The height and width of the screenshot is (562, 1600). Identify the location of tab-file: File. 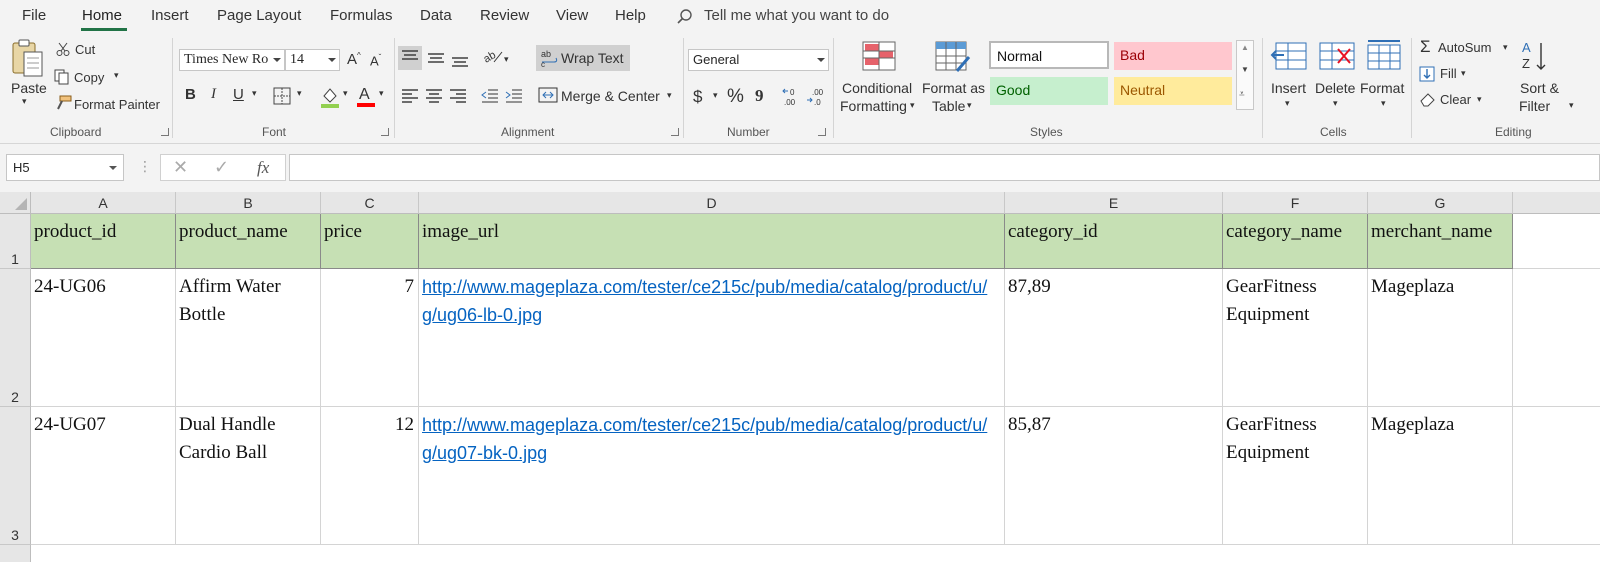
(34, 15).